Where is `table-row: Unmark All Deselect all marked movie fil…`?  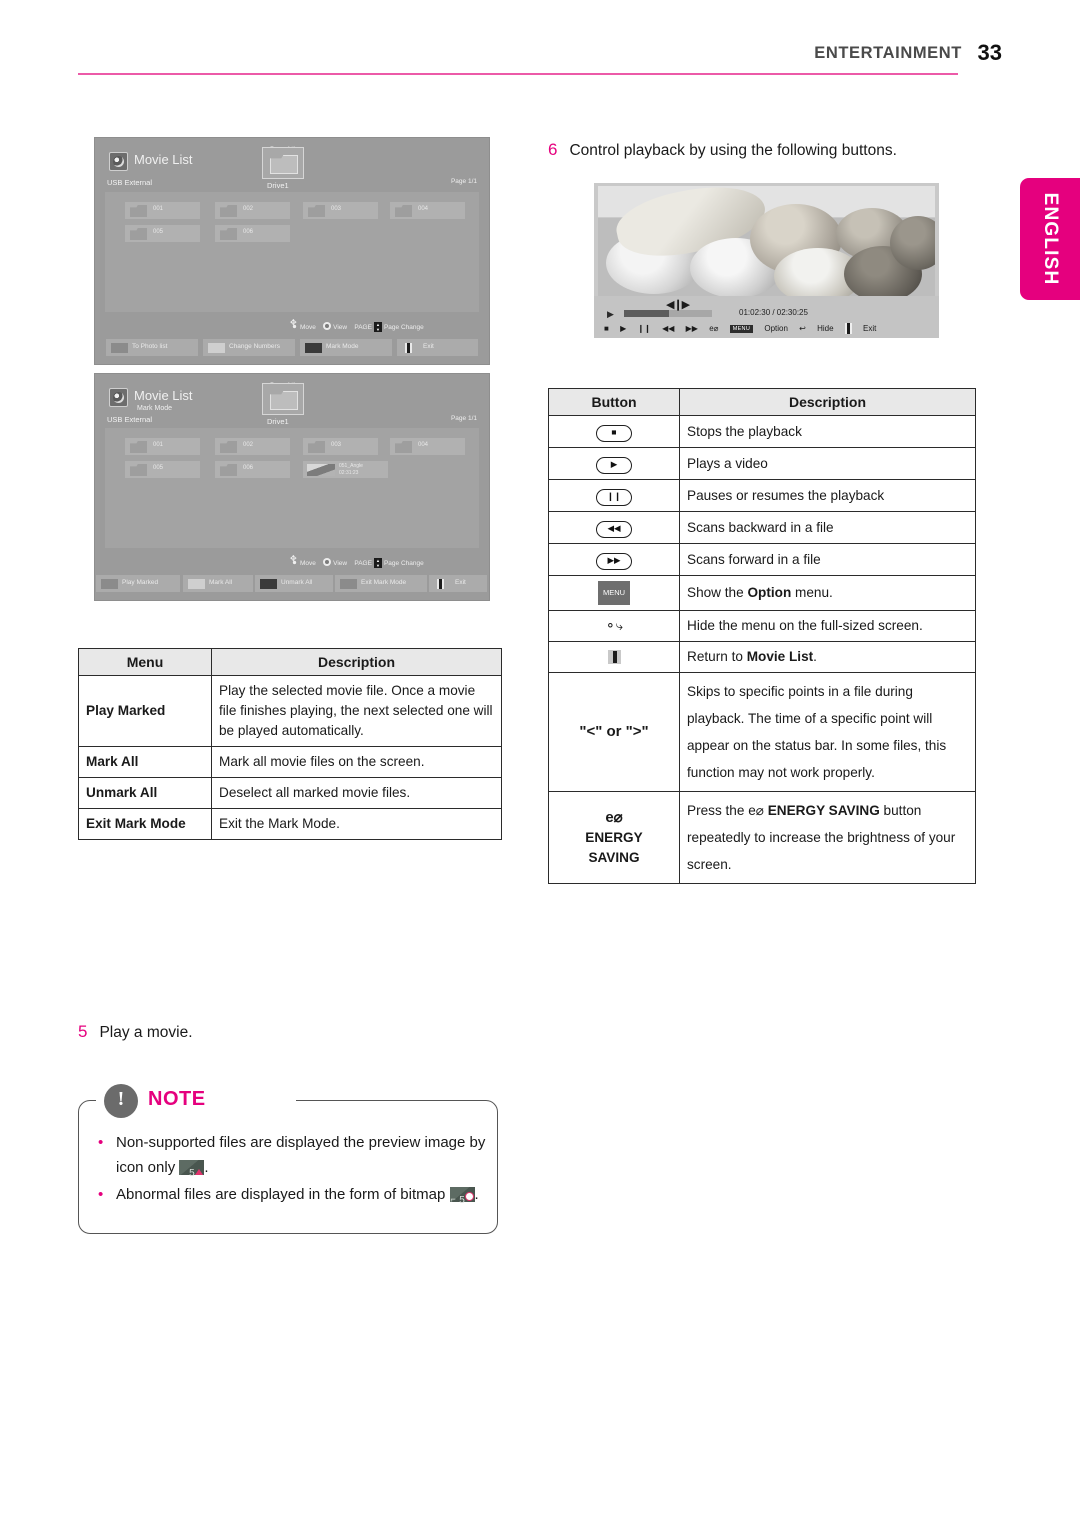
table-row: Unmark All Deselect all marked movie fil… is located at coordinates (290, 793).